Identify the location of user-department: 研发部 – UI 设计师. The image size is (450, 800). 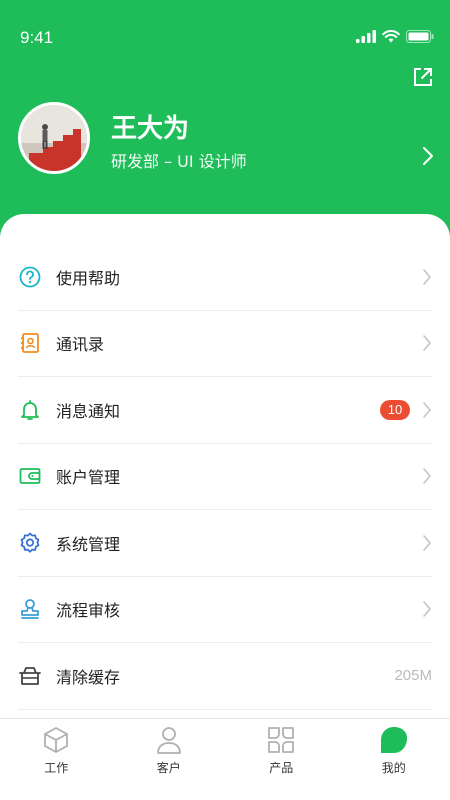
(179, 161).